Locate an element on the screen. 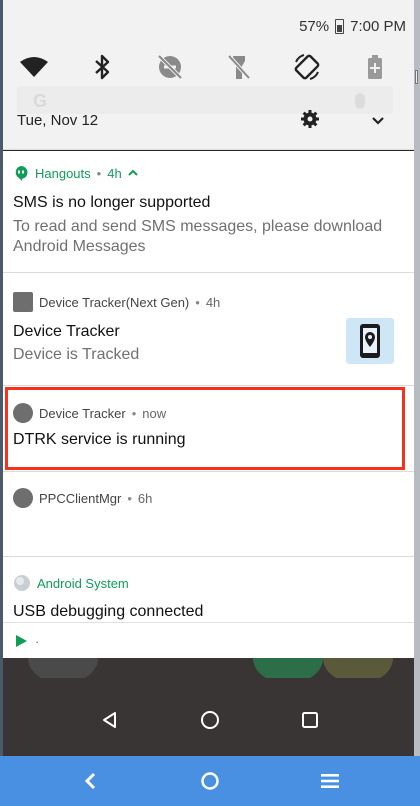  back-button is located at coordinates (110, 720).